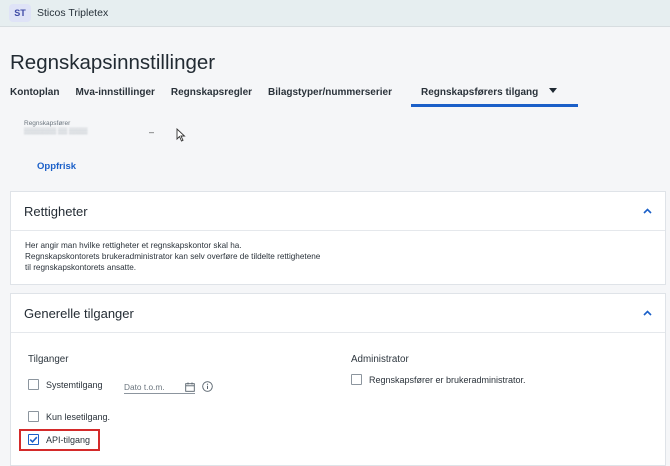 The width and height of the screenshot is (670, 466). What do you see at coordinates (335, 13) in the screenshot?
I see `top-bar: ST Sticos Tripletex` at bounding box center [335, 13].